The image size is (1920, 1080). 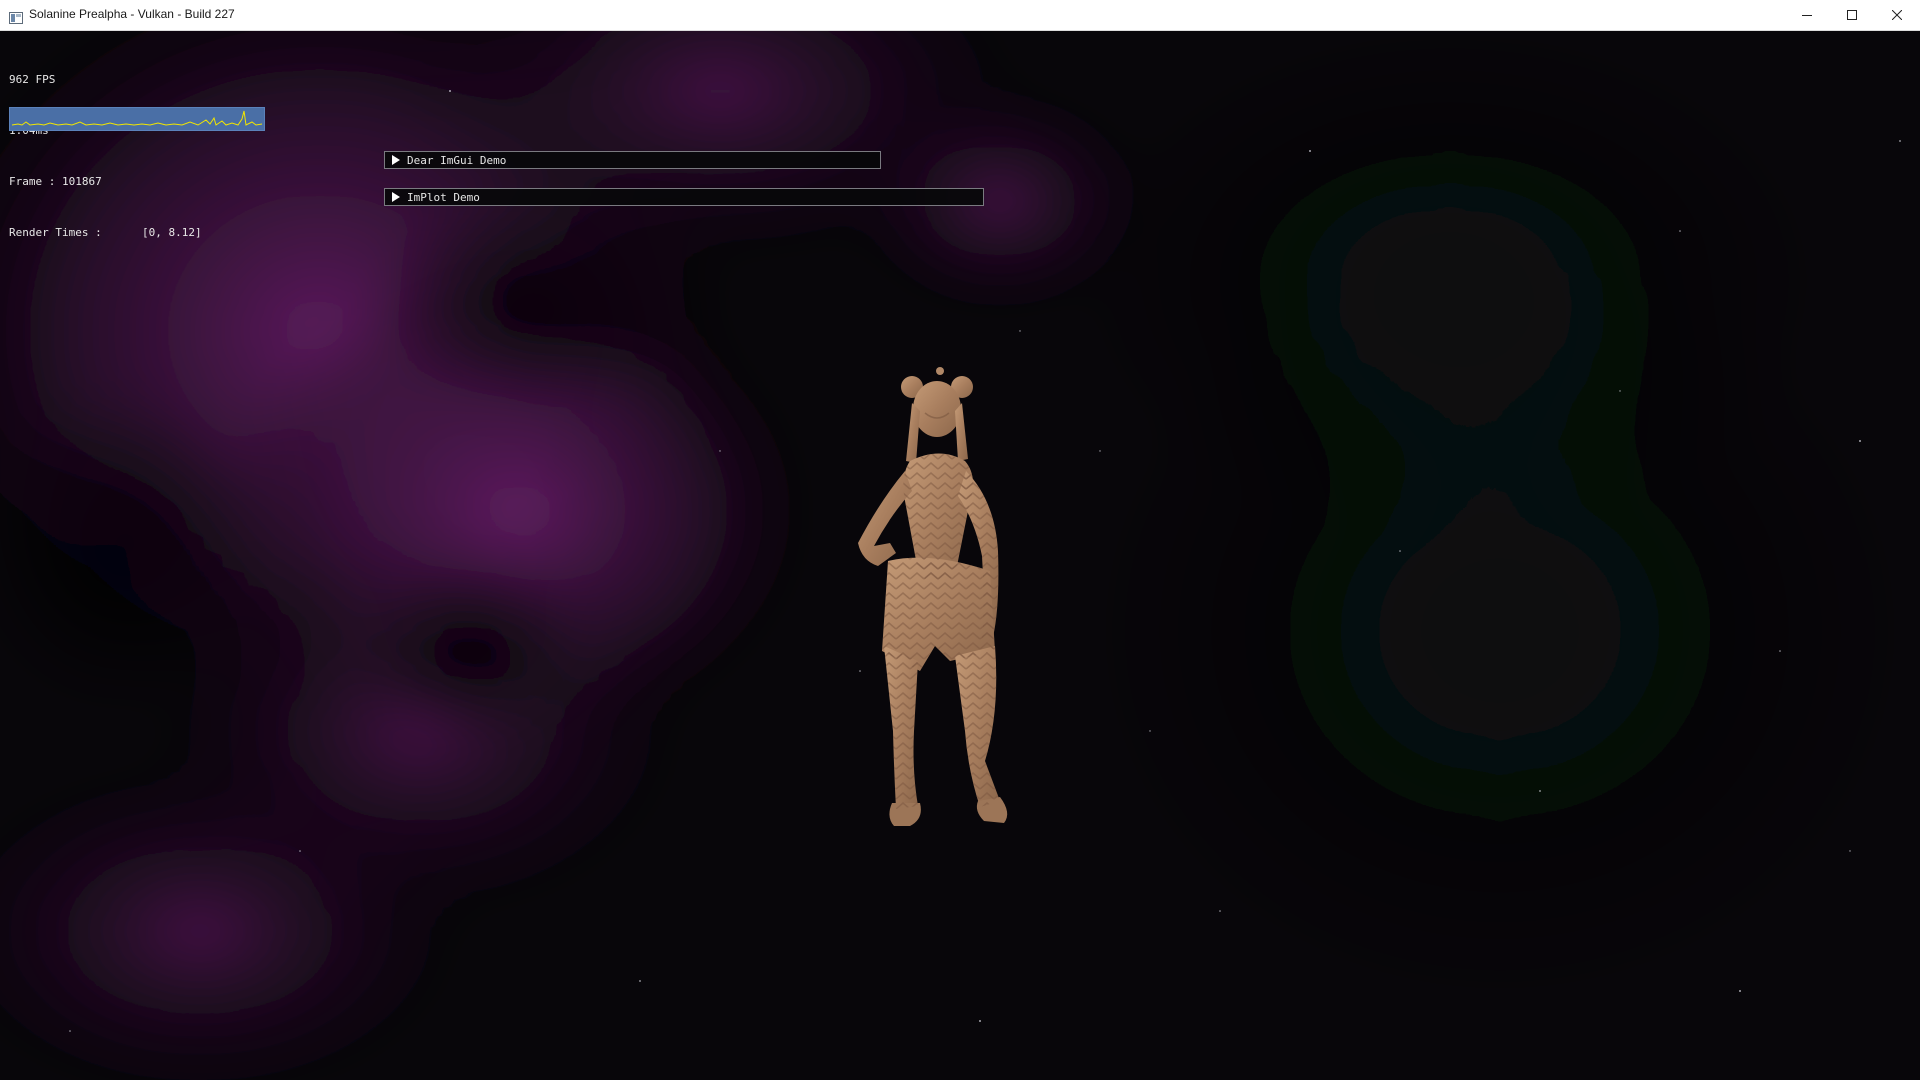 I want to click on implot-demo-window-title: ImPlot Demo, so click(x=443, y=197).